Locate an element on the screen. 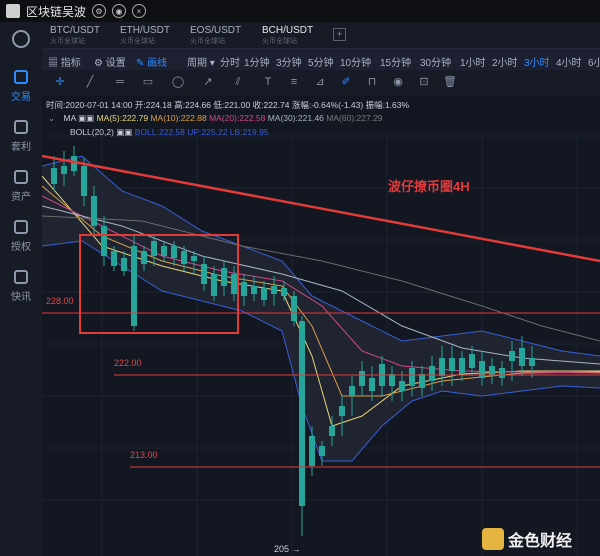  watermark: 金色财经 is located at coordinates (527, 539).